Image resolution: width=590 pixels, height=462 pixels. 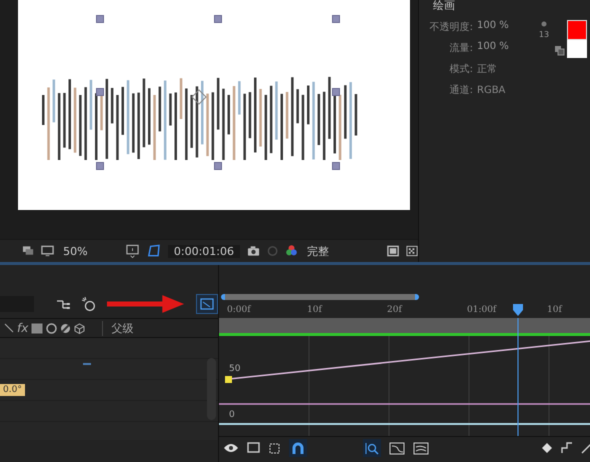 I want to click on auto-zoom-button, so click(x=372, y=448).